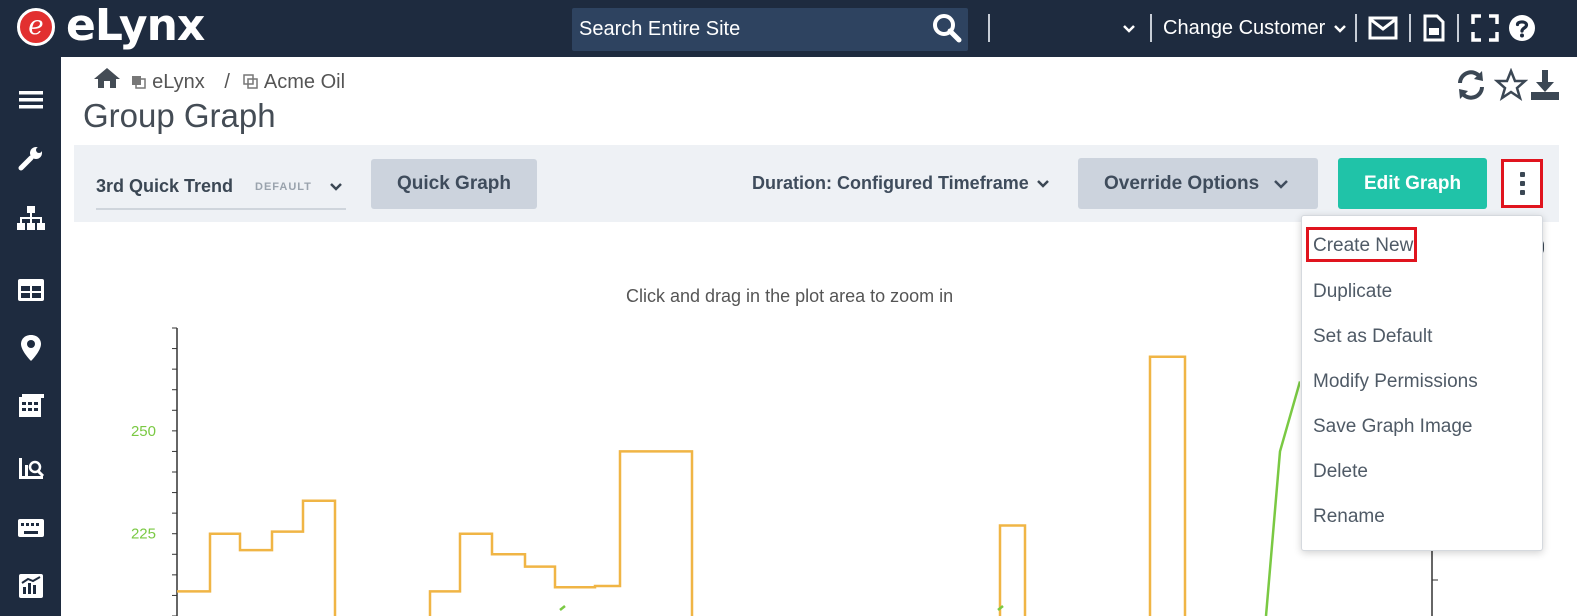  I want to click on trend-selector: 3rd Quick Trend DEFAULT, so click(221, 190).